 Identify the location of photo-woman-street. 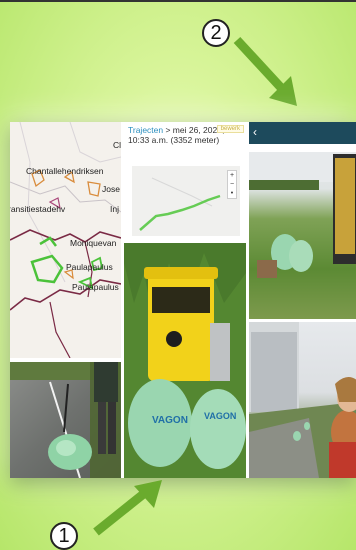
(302, 400).